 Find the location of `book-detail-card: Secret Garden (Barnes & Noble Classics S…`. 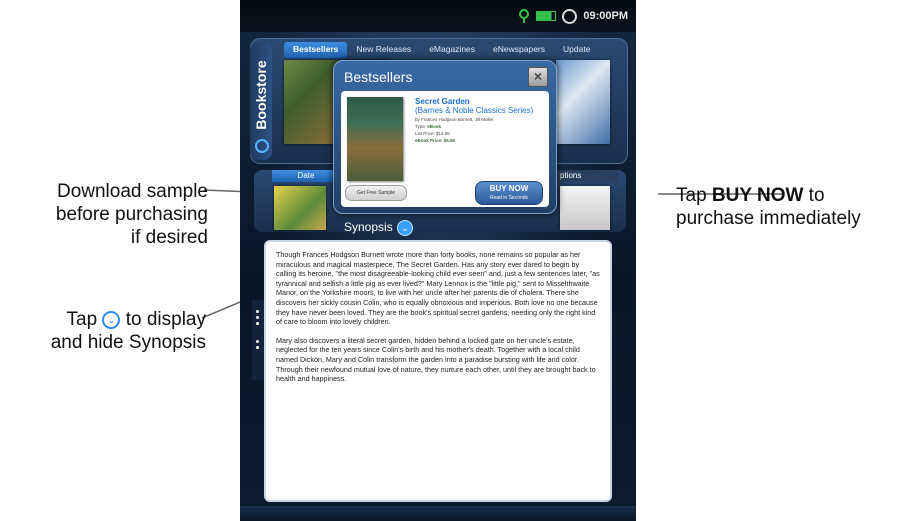

book-detail-card: Secret Garden (Barnes & Noble Classics S… is located at coordinates (445, 149).